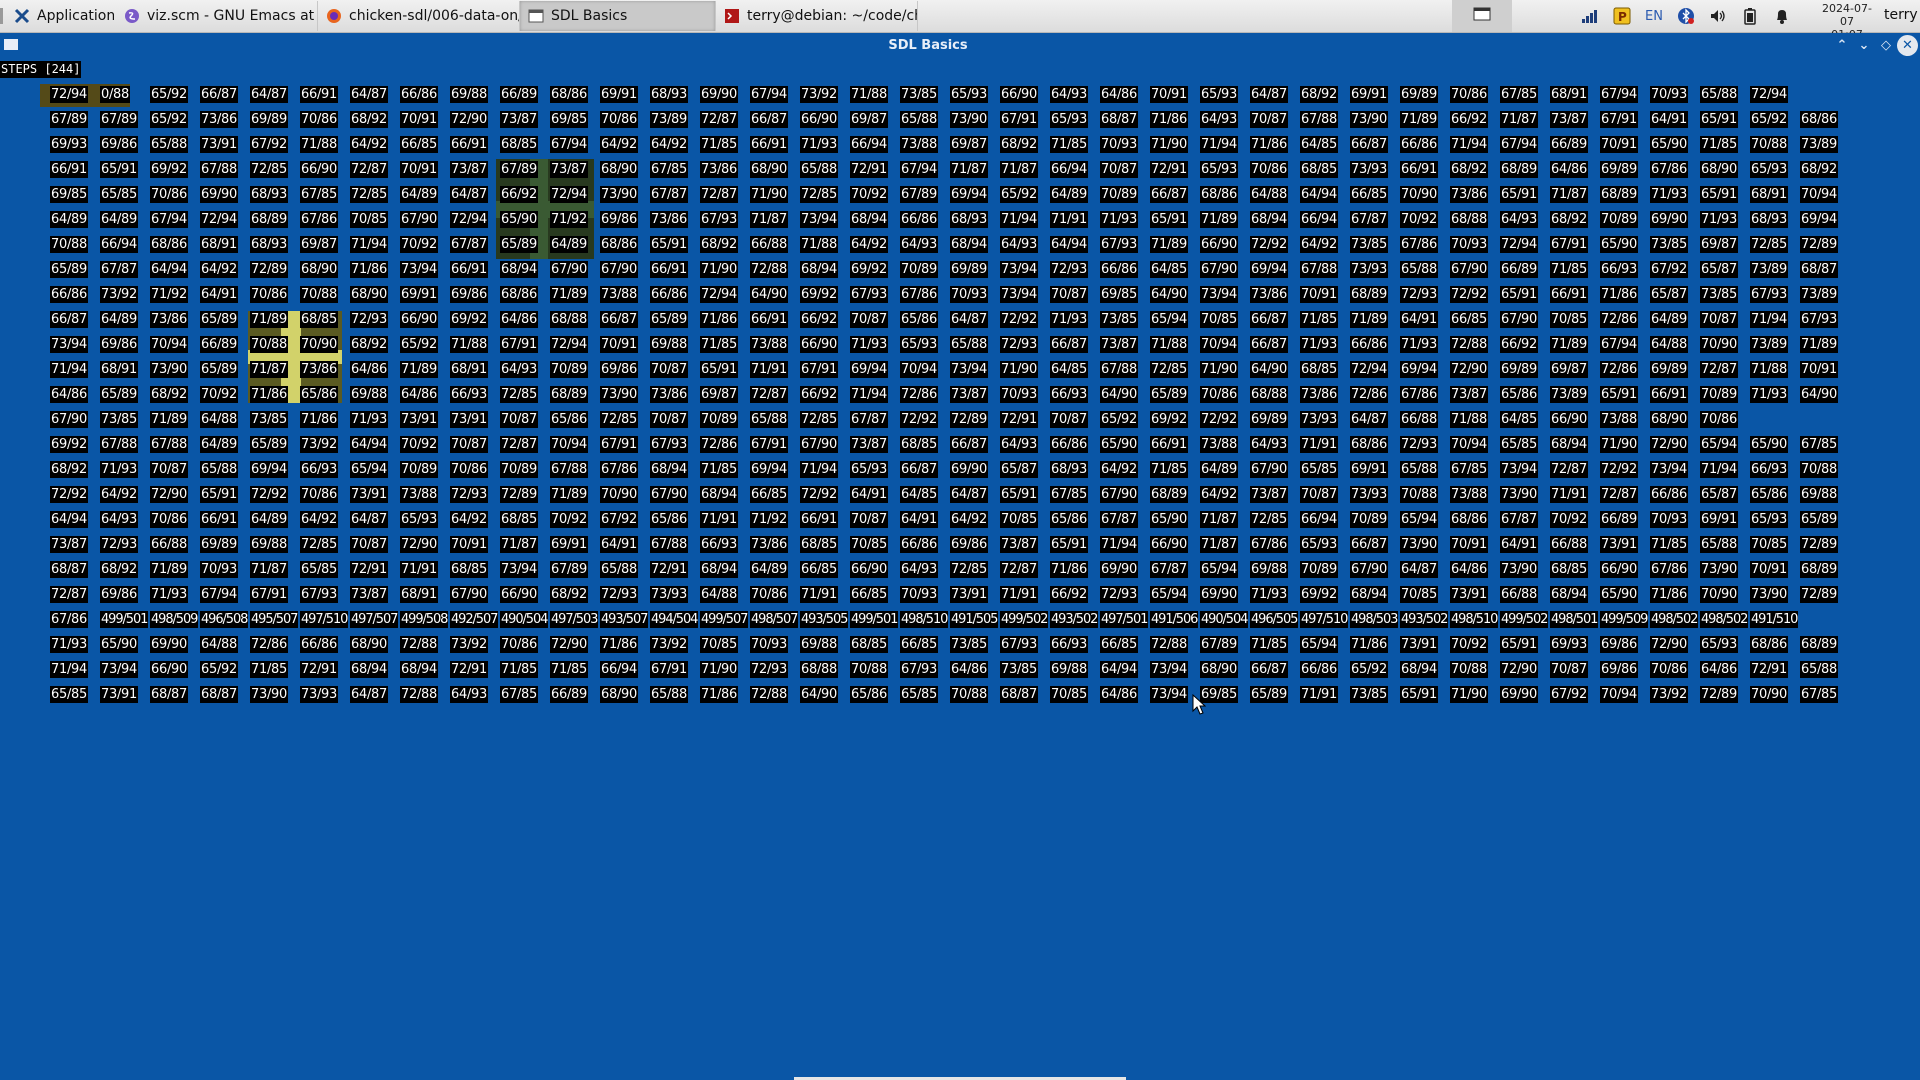 This screenshot has width=1920, height=1080. Describe the element at coordinates (1769, 644) in the screenshot. I see `grid-cell: 68/86` at that location.